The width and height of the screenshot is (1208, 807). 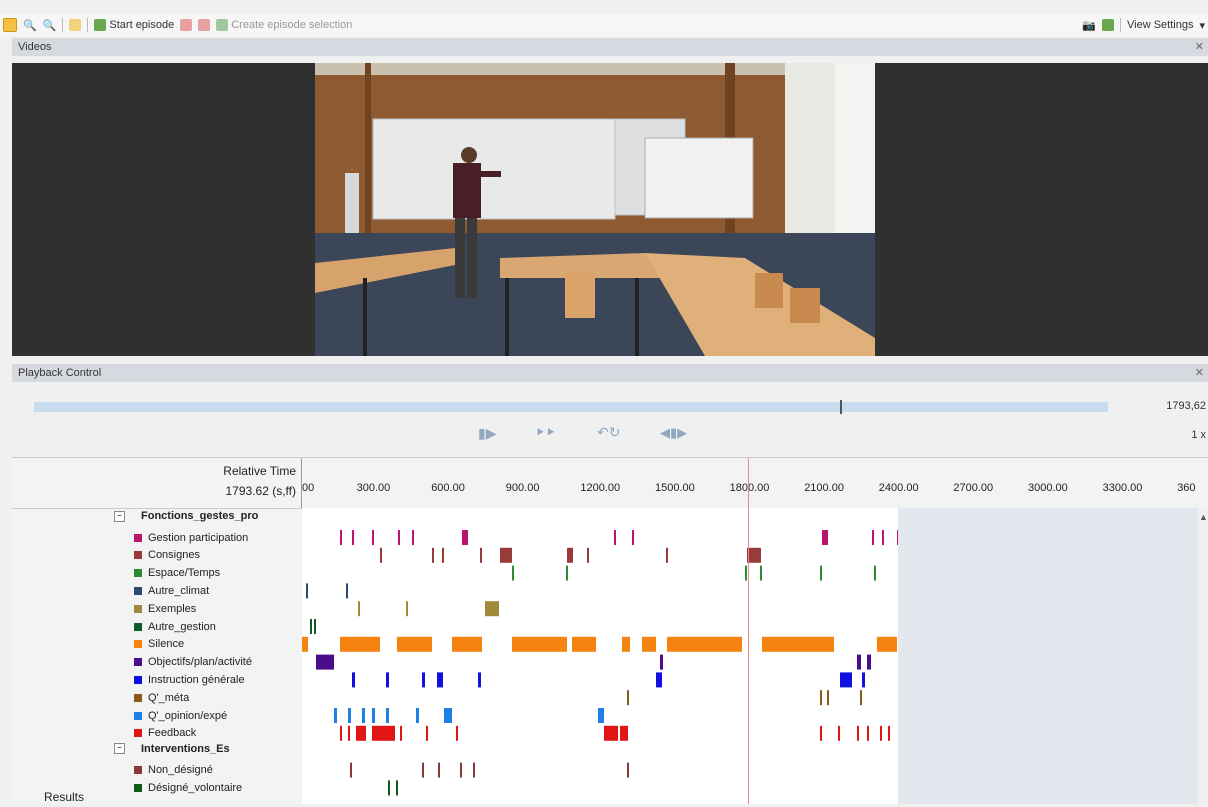 What do you see at coordinates (134, 25) in the screenshot?
I see `start-episode-button: Start episode` at bounding box center [134, 25].